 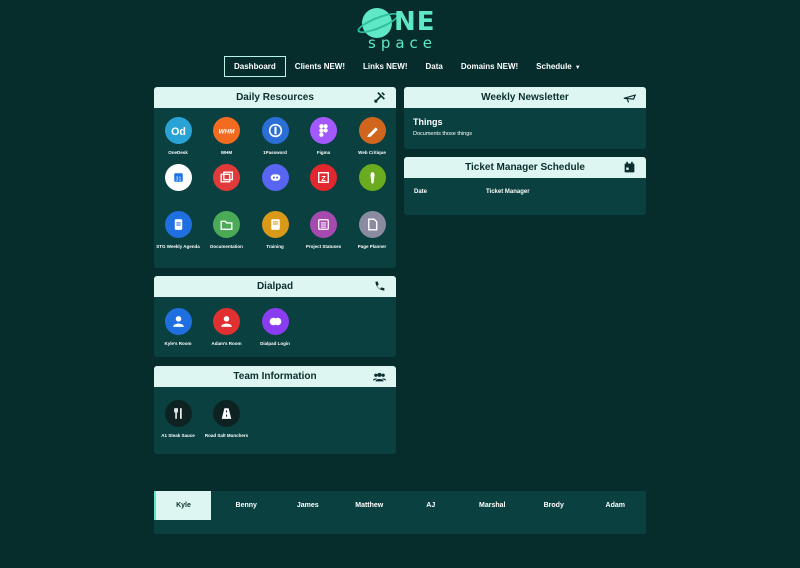 What do you see at coordinates (372, 152) in the screenshot?
I see `resource-tile-label: Web Critique` at bounding box center [372, 152].